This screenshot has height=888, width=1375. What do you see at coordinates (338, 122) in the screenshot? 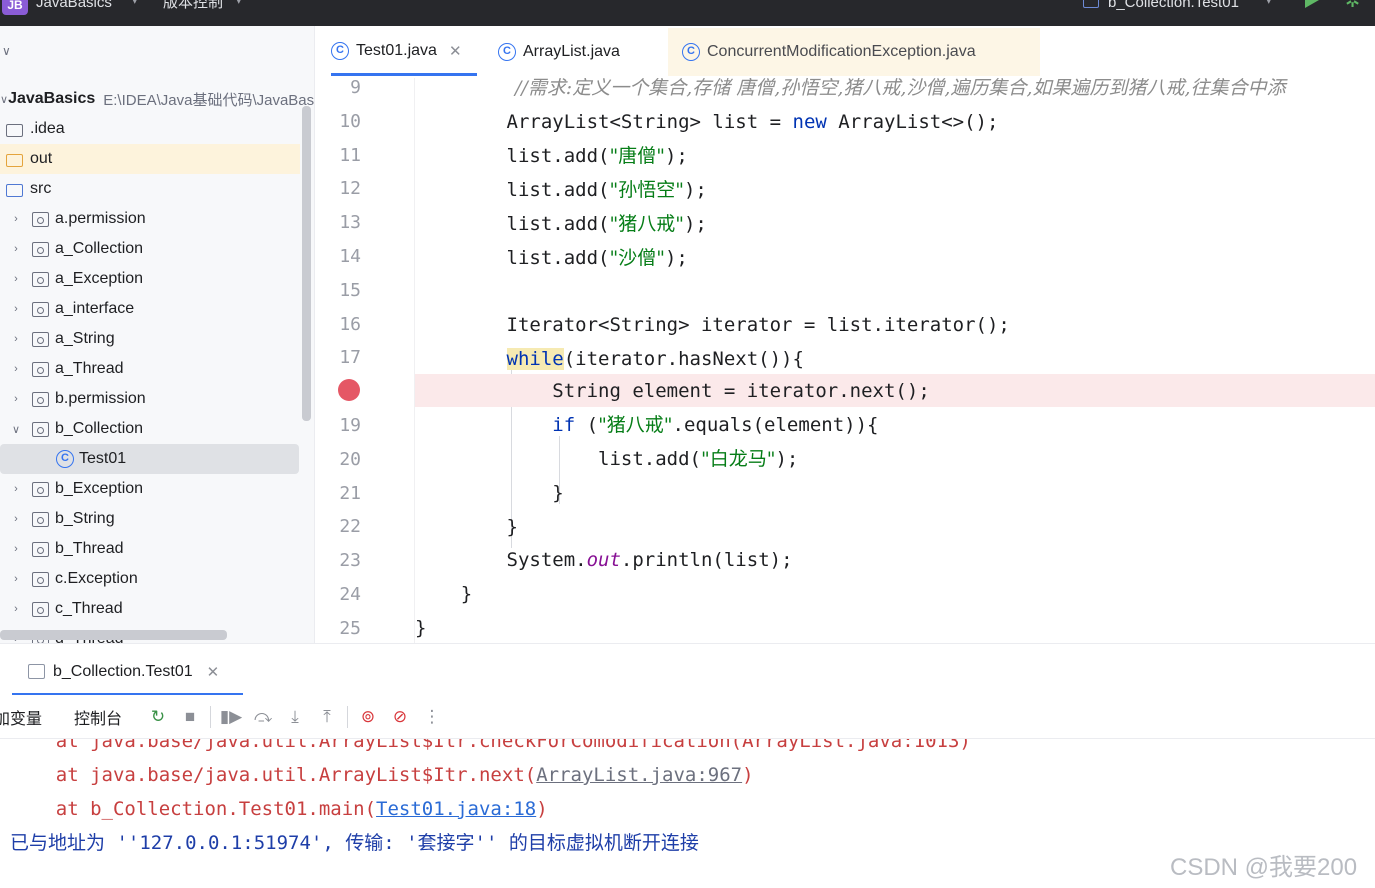
I see `line-number: 10` at bounding box center [338, 122].